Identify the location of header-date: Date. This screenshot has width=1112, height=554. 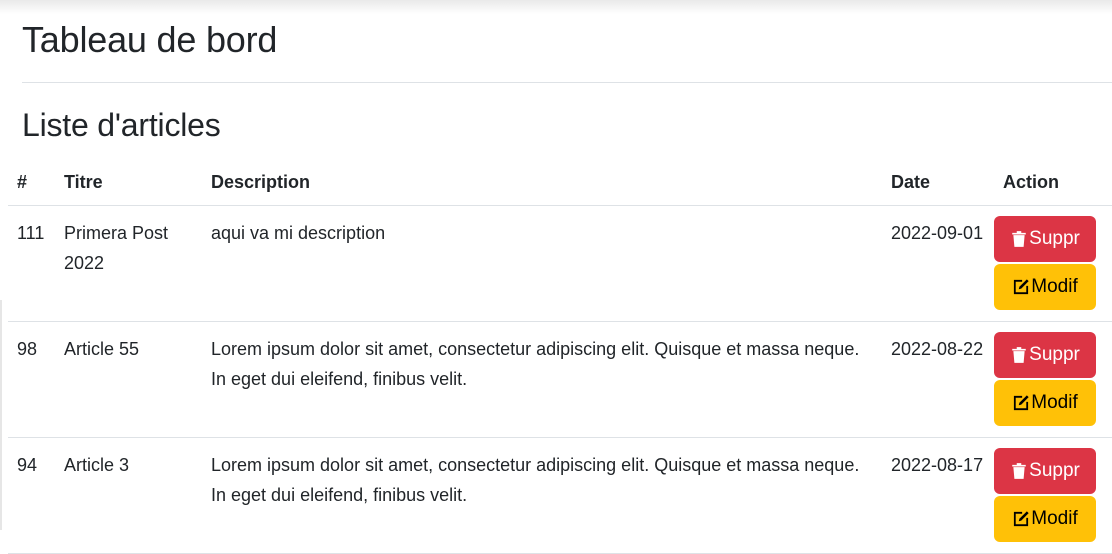
(938, 183).